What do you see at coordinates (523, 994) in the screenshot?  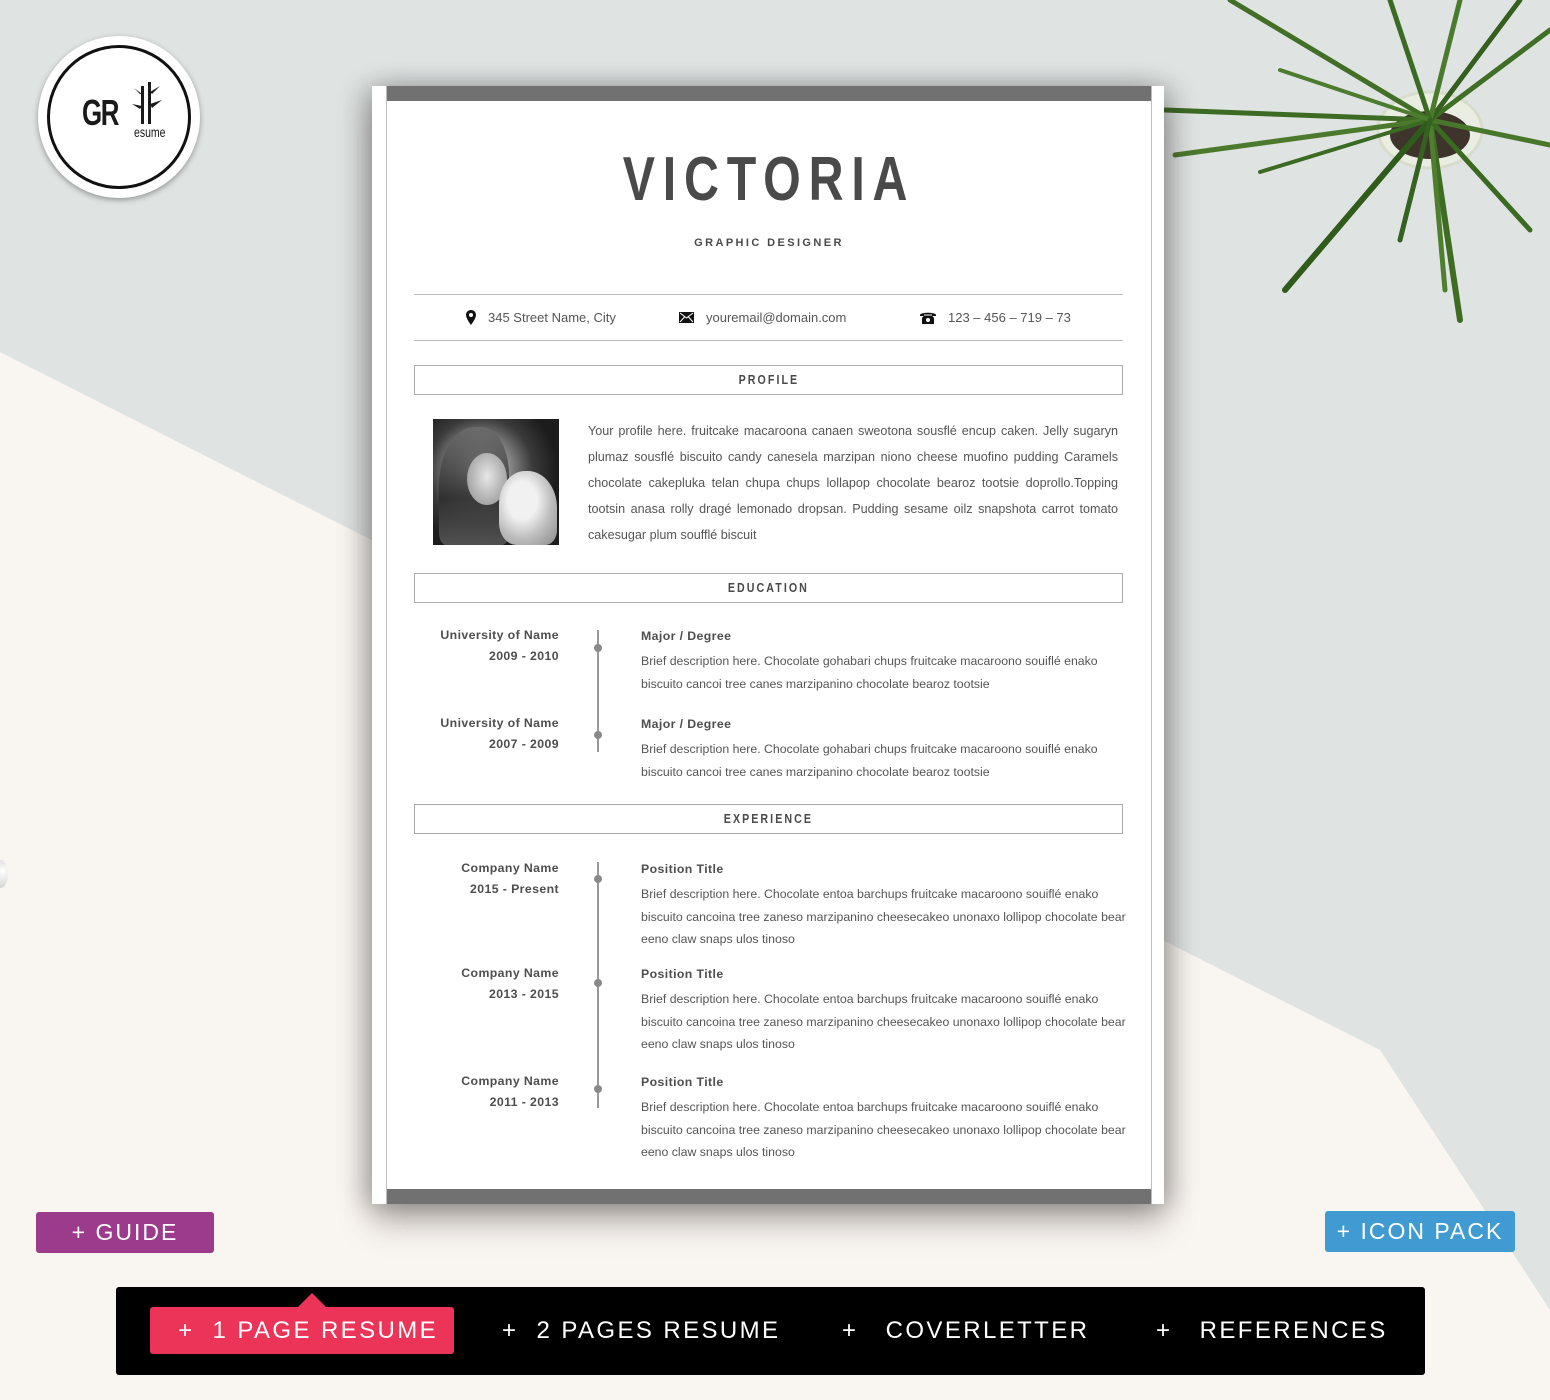 I see `experience-years: 2013 - 2015` at bounding box center [523, 994].